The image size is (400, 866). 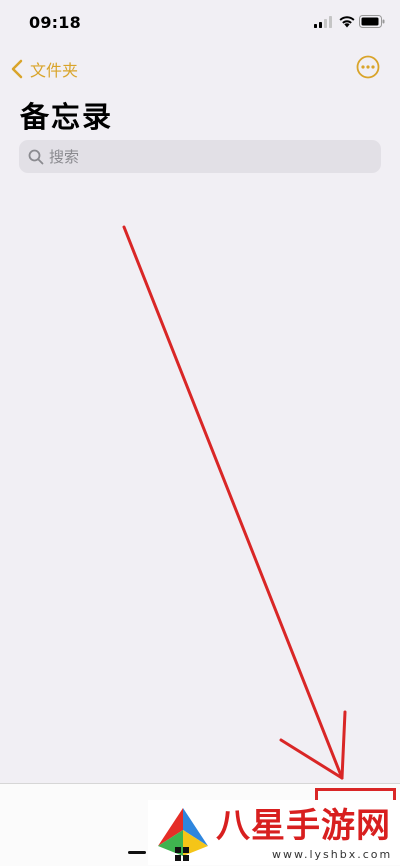 I want to click on back-button: 文件夹, so click(x=44, y=69).